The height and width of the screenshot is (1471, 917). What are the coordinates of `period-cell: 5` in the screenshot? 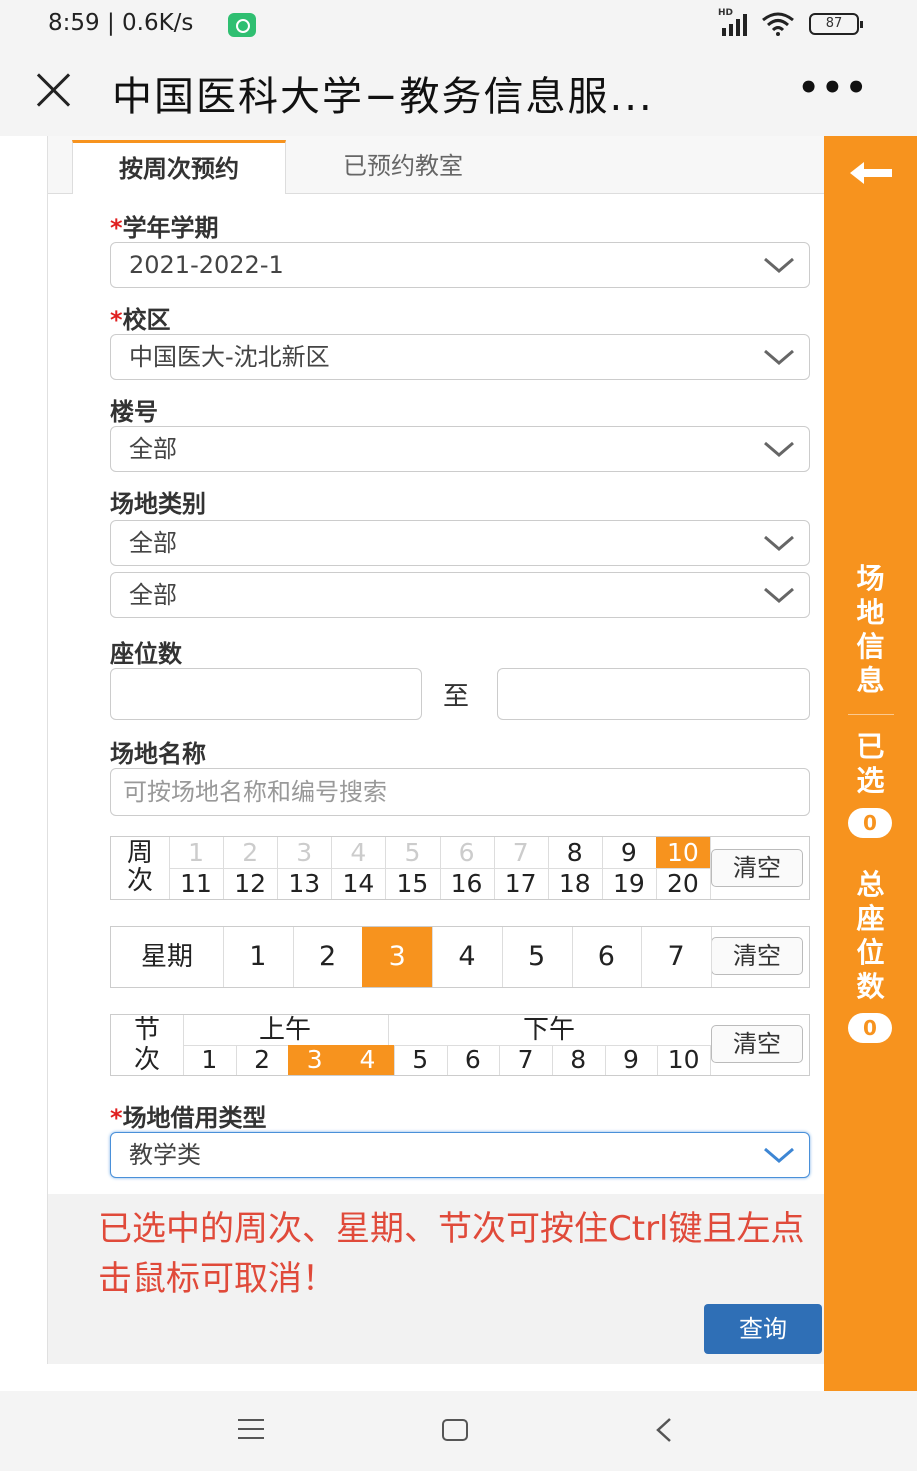 It's located at (420, 1060).